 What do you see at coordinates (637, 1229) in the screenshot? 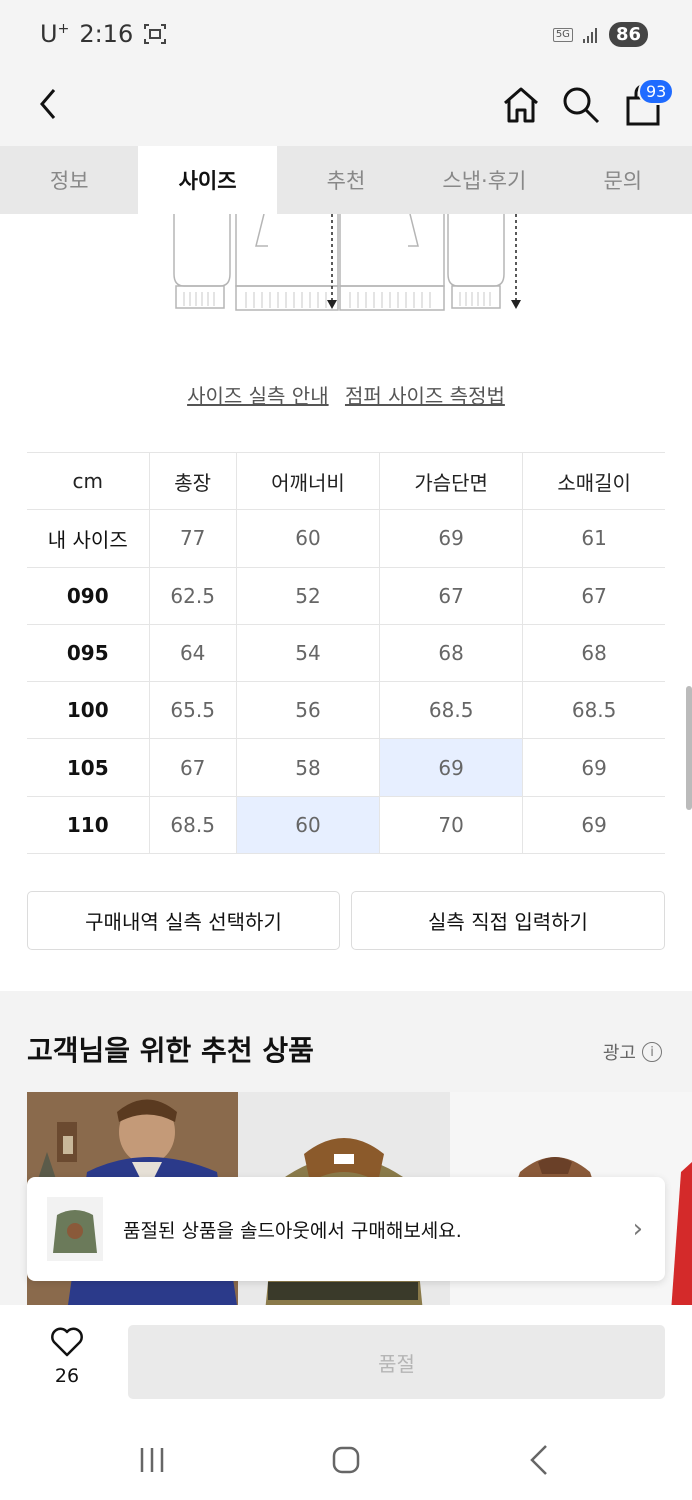
I see `chevron-right-icon: ›` at bounding box center [637, 1229].